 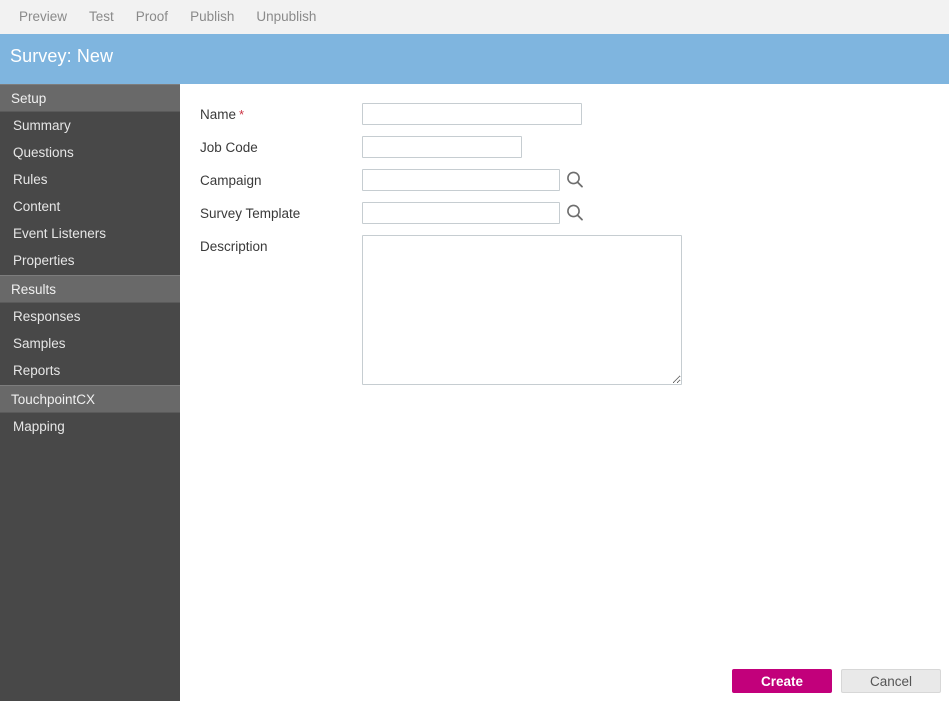 What do you see at coordinates (474, 59) in the screenshot?
I see `page-header: Survey: New` at bounding box center [474, 59].